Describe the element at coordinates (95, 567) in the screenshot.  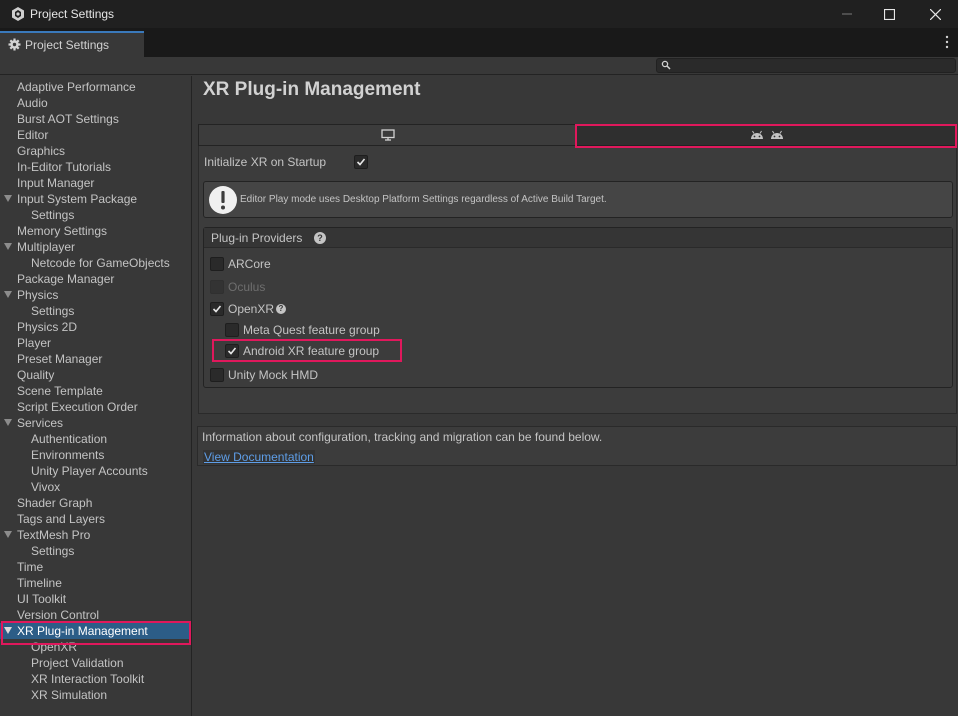
I see `sidebar-item-time: Time` at that location.